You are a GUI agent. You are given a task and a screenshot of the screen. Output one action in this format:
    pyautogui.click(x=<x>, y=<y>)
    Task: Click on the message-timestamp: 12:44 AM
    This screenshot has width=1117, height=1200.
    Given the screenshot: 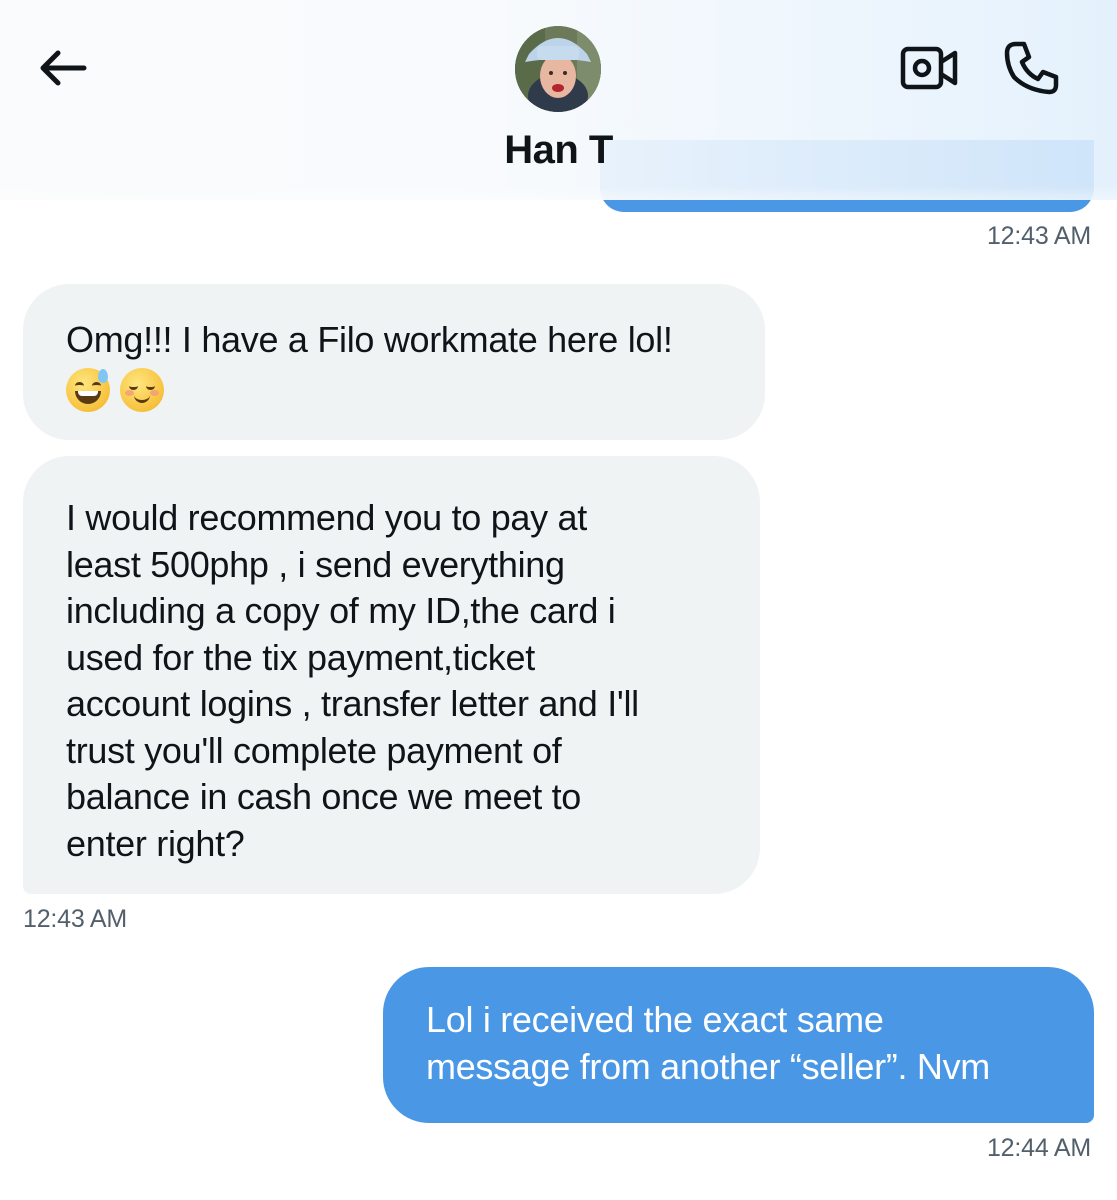 What is the action you would take?
    pyautogui.click(x=1038, y=1148)
    